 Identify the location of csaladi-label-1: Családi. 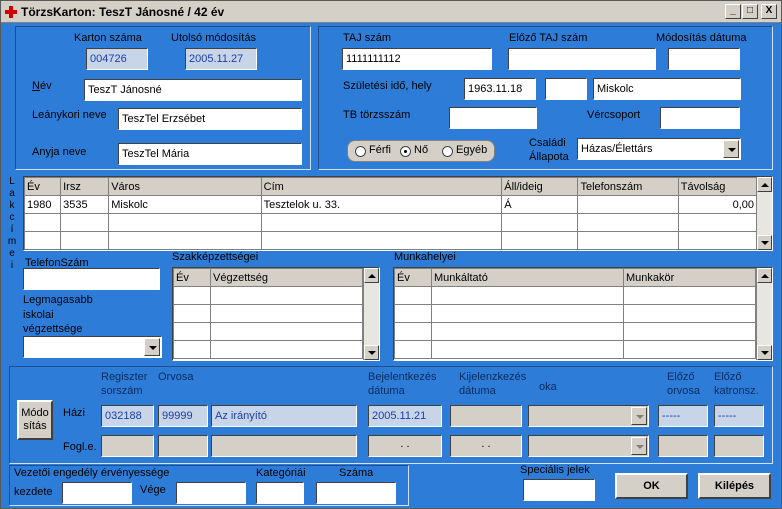
(547, 143).